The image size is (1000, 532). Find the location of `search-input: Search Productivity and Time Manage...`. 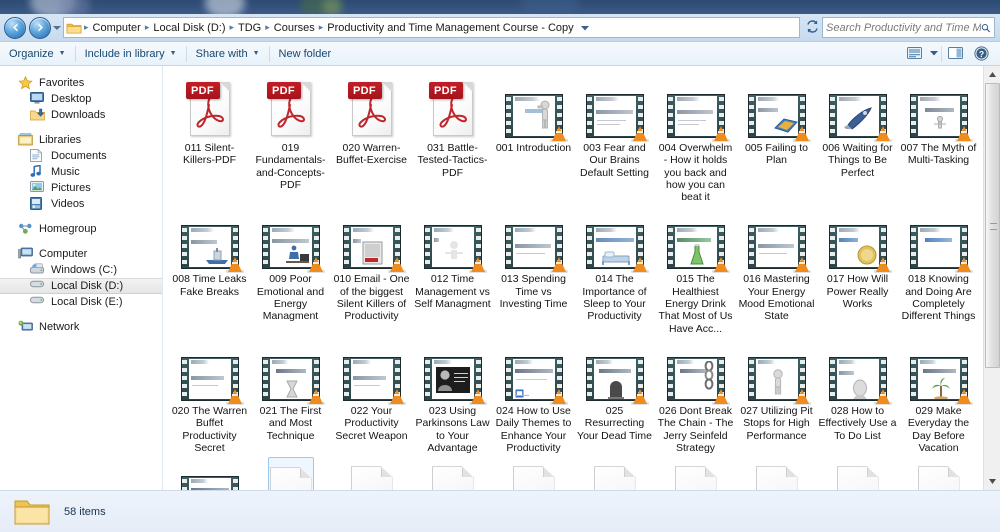

search-input: Search Productivity and Time Manage... is located at coordinates (903, 28).